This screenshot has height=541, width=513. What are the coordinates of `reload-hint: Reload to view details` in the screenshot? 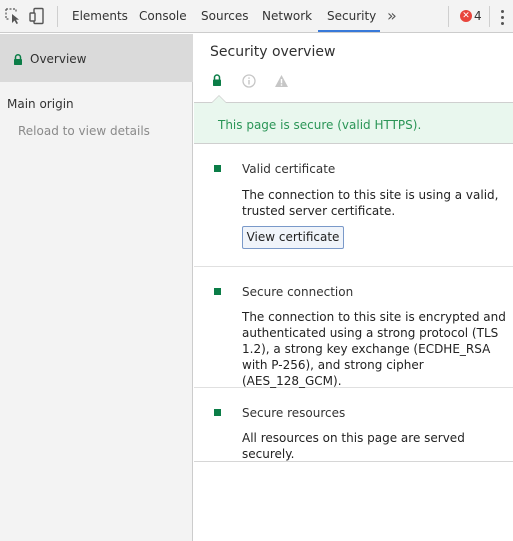 It's located at (84, 131).